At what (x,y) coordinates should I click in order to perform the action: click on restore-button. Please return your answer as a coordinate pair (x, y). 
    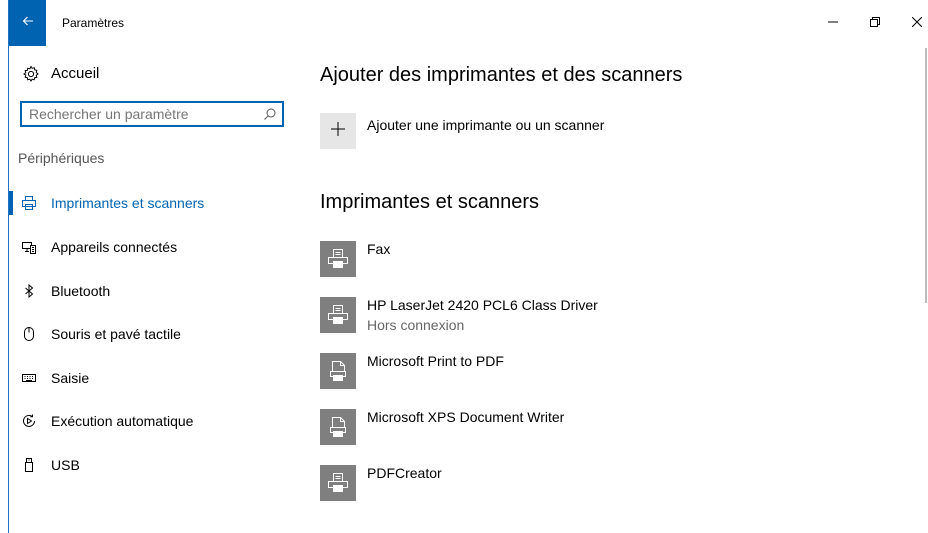
    Looking at the image, I should click on (875, 23).